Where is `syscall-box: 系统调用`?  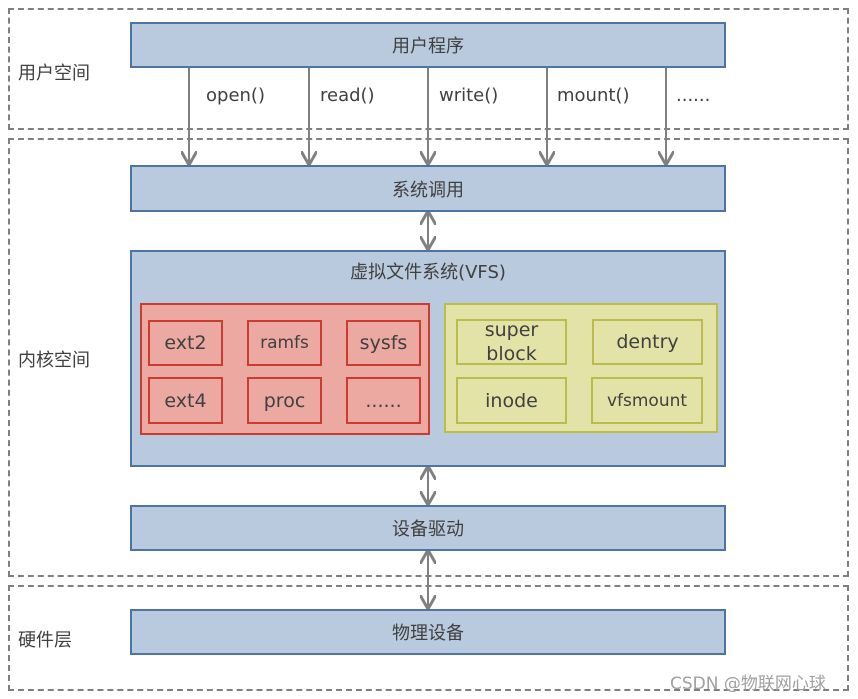
syscall-box: 系统调用 is located at coordinates (428, 188).